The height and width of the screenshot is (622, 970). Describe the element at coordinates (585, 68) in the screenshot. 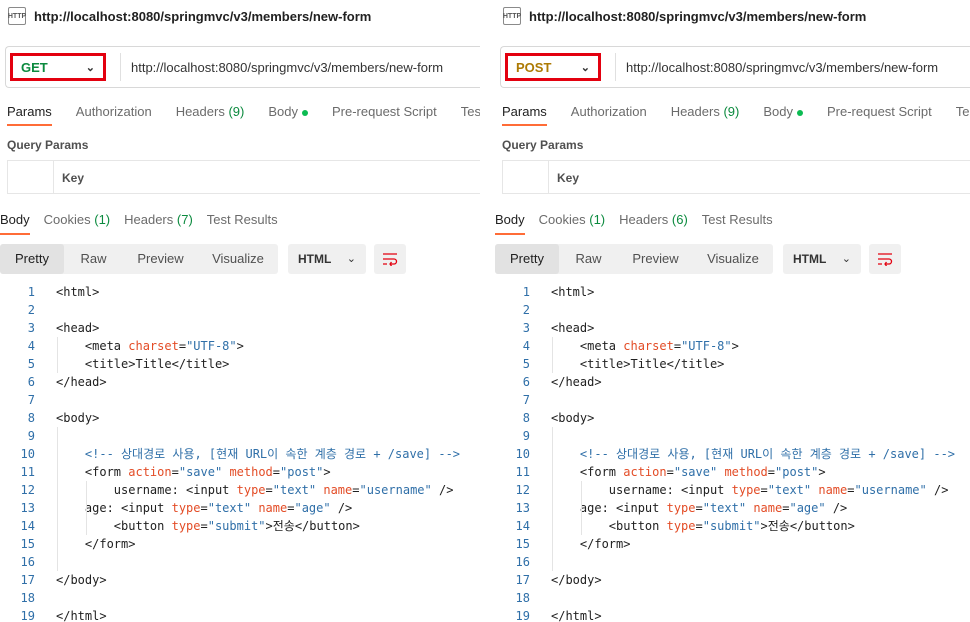

I see `chevron-down-icon: ⌄` at that location.